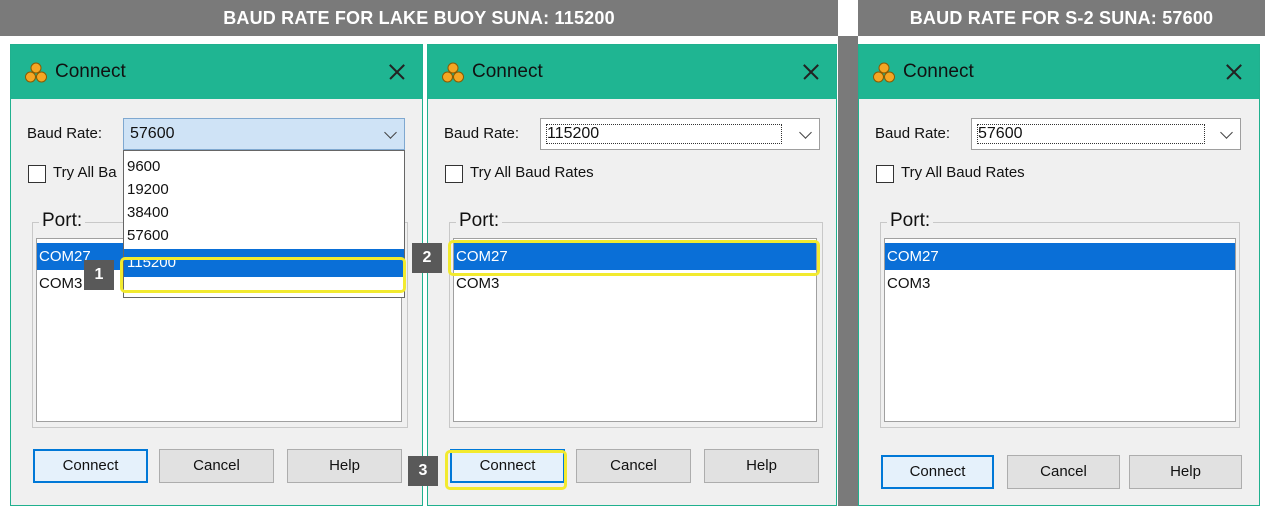 The image size is (1265, 506). I want to click on banner-s2: BAUD RATE FOR S-2 SUNA: 57600, so click(1061, 18).